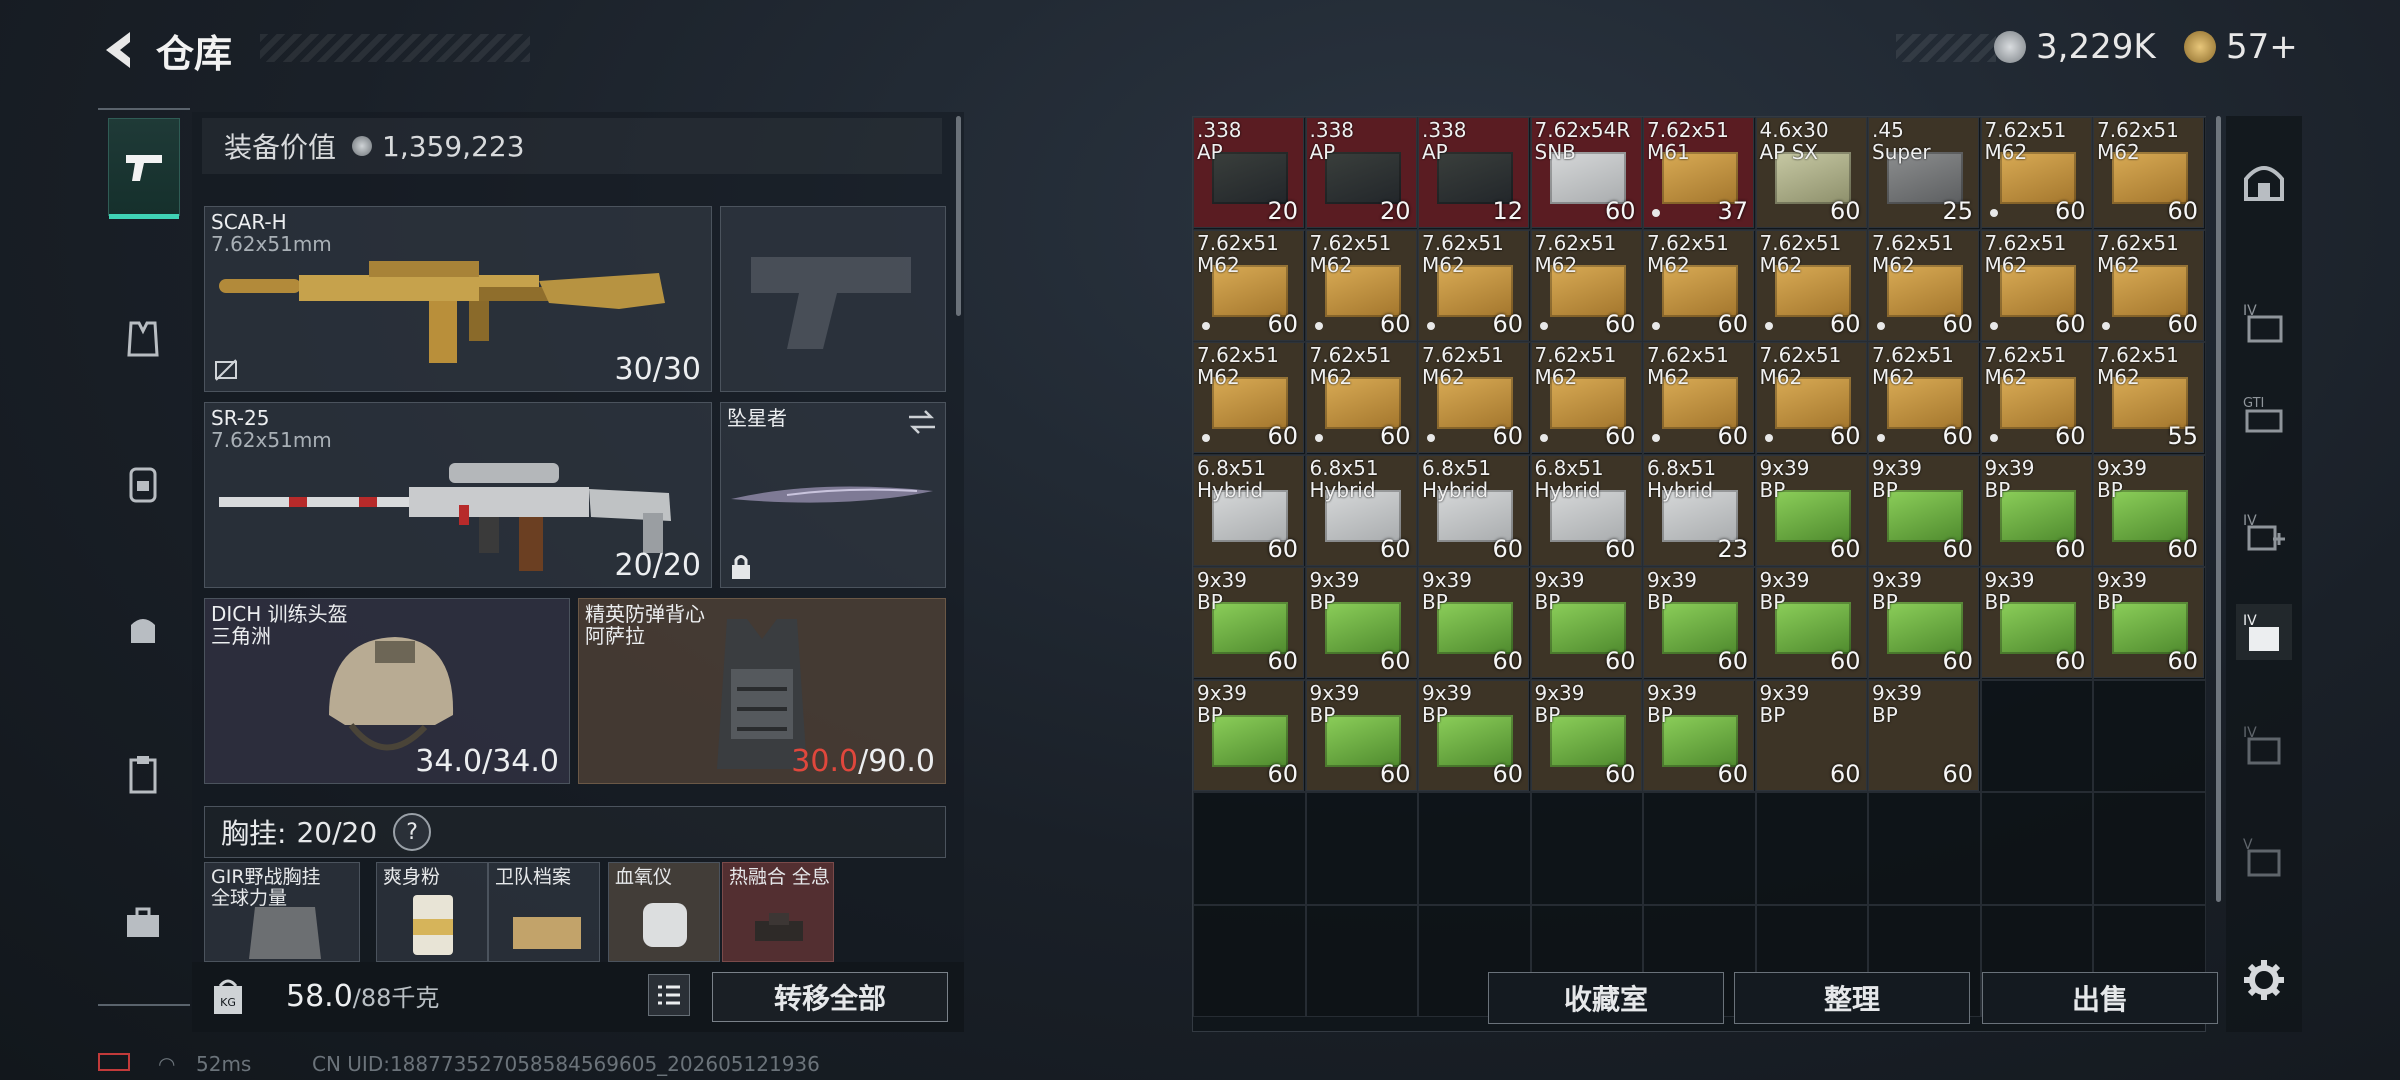  Describe the element at coordinates (833, 495) in the screenshot. I see `melee-slot: 坠星者` at that location.